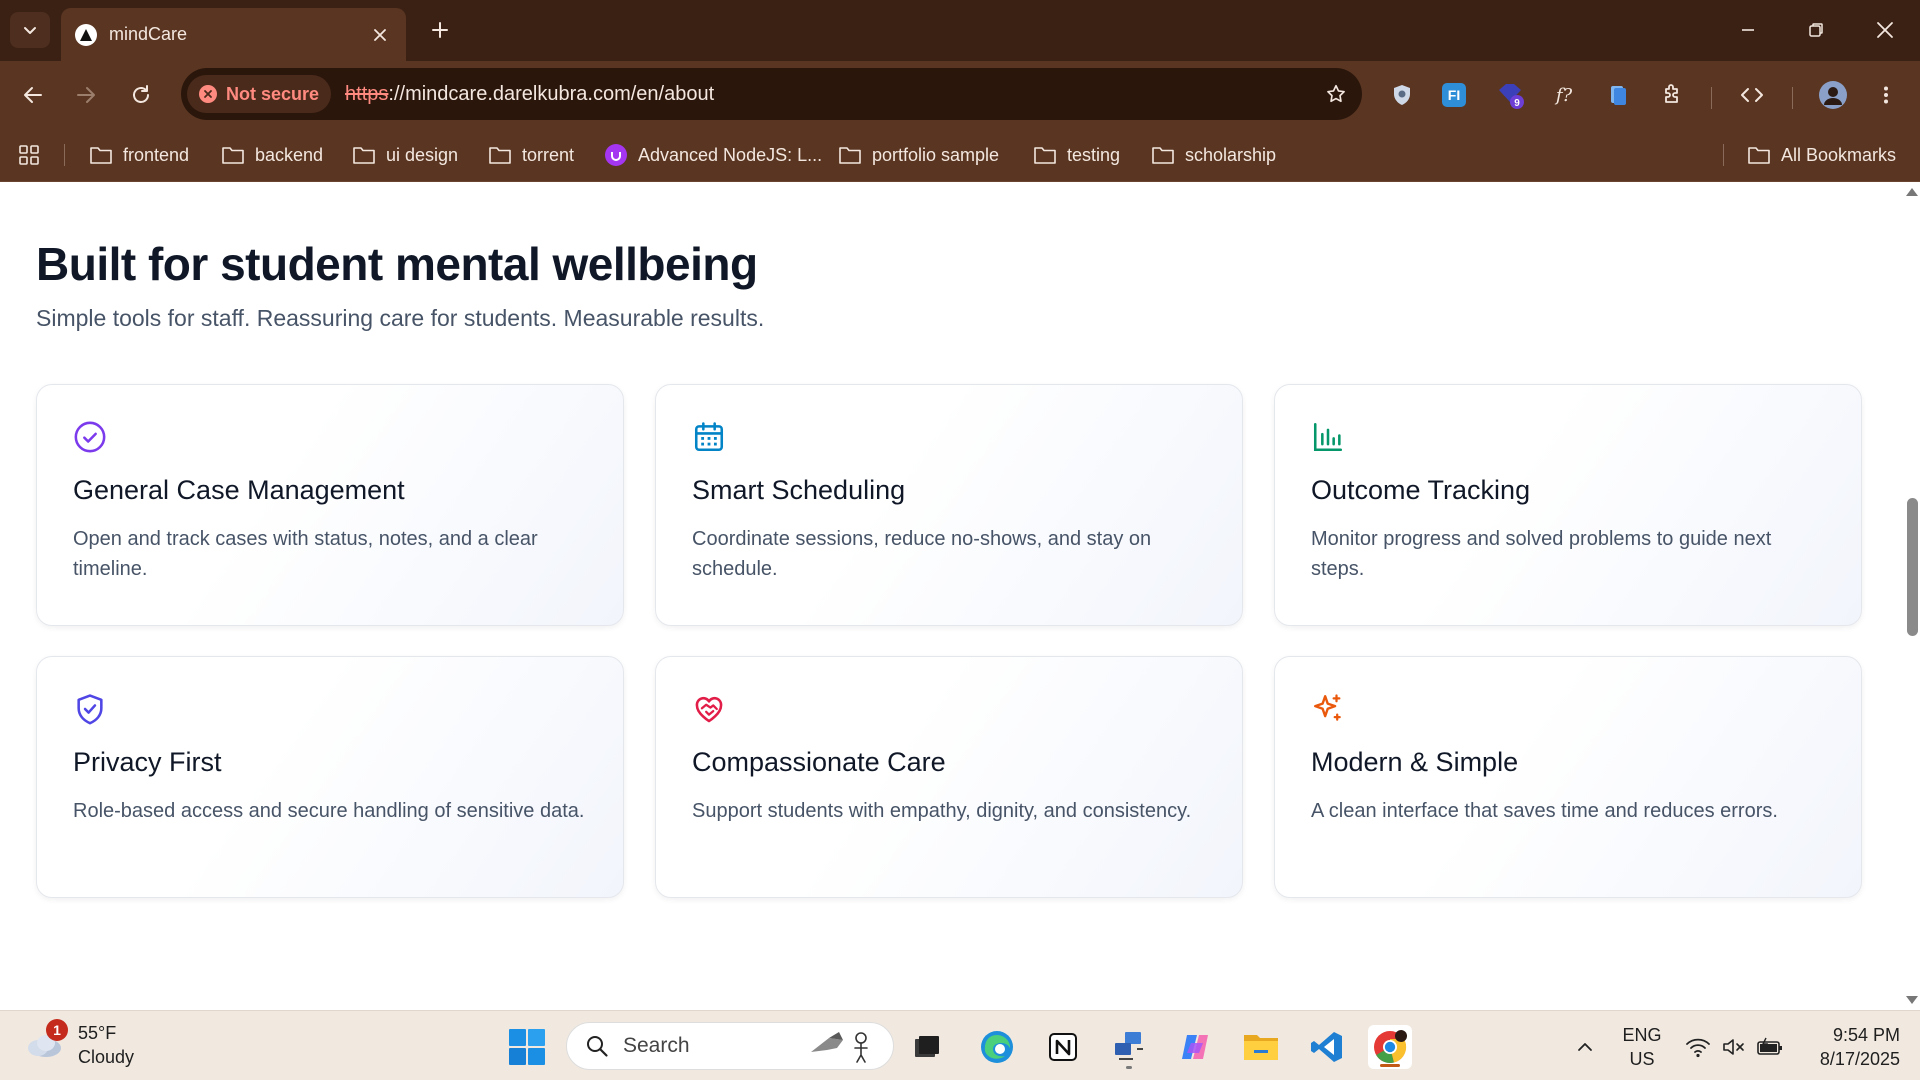  I want to click on bookmark-portfolio-sample: portfolio sample, so click(918, 155).